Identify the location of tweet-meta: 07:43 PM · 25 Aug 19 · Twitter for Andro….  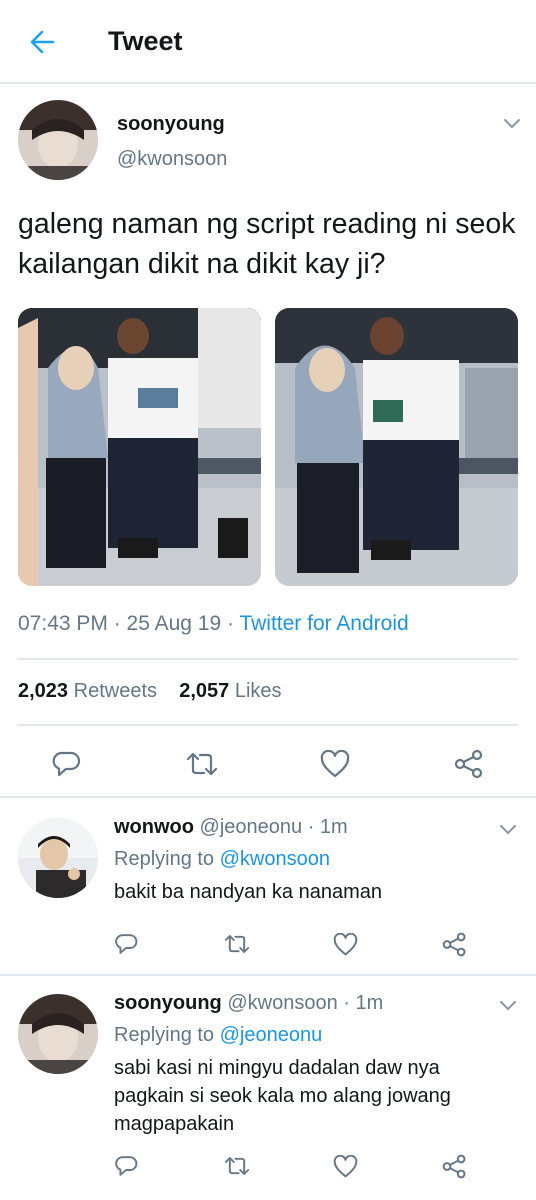
(213, 624).